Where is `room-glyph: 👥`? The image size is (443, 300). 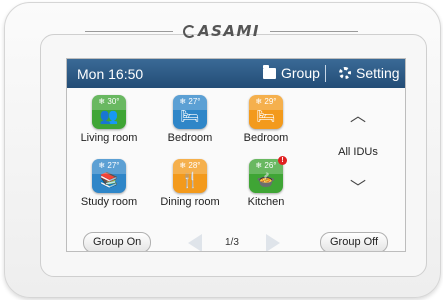 room-glyph: 👥 is located at coordinates (109, 116).